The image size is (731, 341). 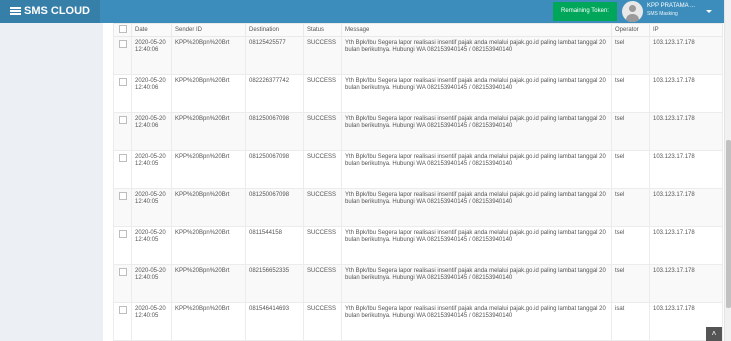 What do you see at coordinates (208, 30) in the screenshot?
I see `column-header-sender-id: Sender ID` at bounding box center [208, 30].